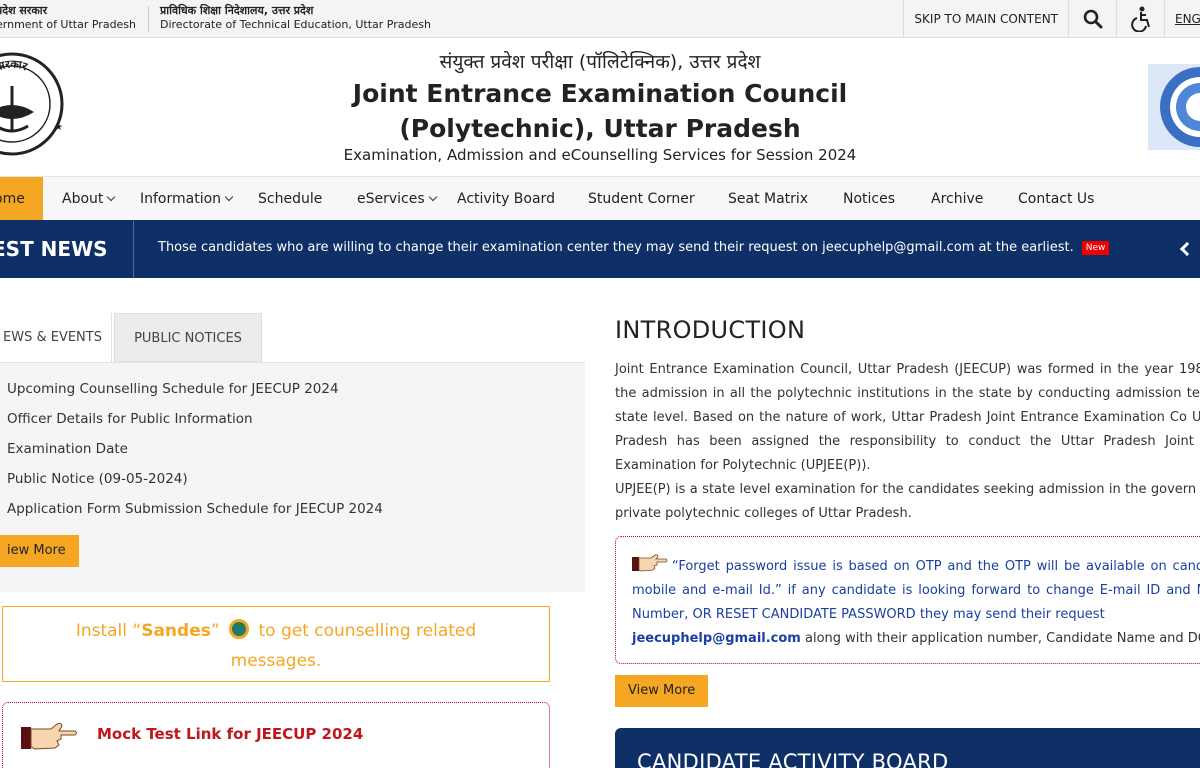  Describe the element at coordinates (68, 24) in the screenshot. I see `government-label-english: ernment of Uttar Pradesh` at that location.